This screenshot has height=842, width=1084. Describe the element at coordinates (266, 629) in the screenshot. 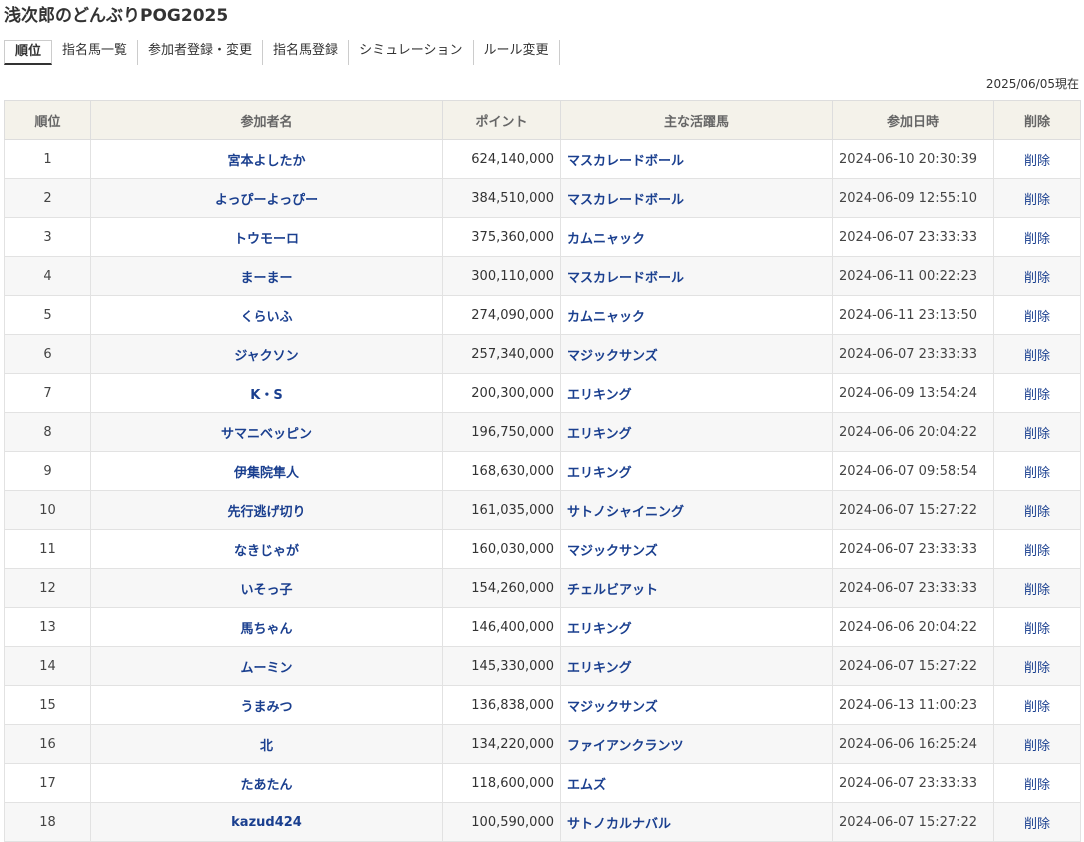

I see `participant-link: 馬ちゃん` at that location.